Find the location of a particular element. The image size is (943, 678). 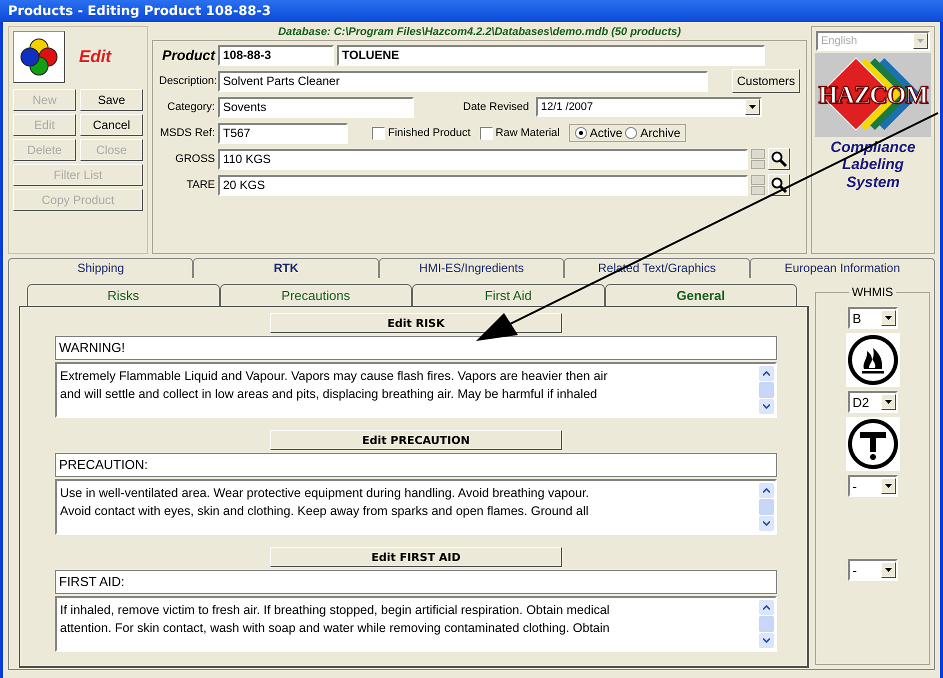

product-code-field: 108-88-3 is located at coordinates (276, 55).